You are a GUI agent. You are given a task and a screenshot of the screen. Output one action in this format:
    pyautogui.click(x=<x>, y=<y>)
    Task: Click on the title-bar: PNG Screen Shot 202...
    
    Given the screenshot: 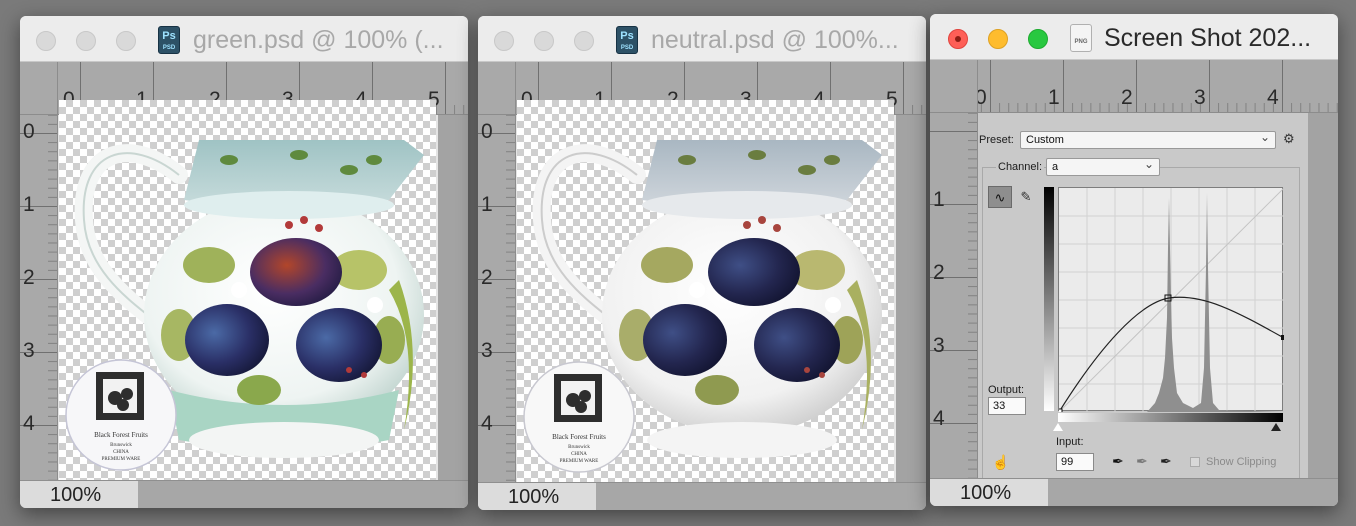 What is the action you would take?
    pyautogui.click(x=1134, y=37)
    